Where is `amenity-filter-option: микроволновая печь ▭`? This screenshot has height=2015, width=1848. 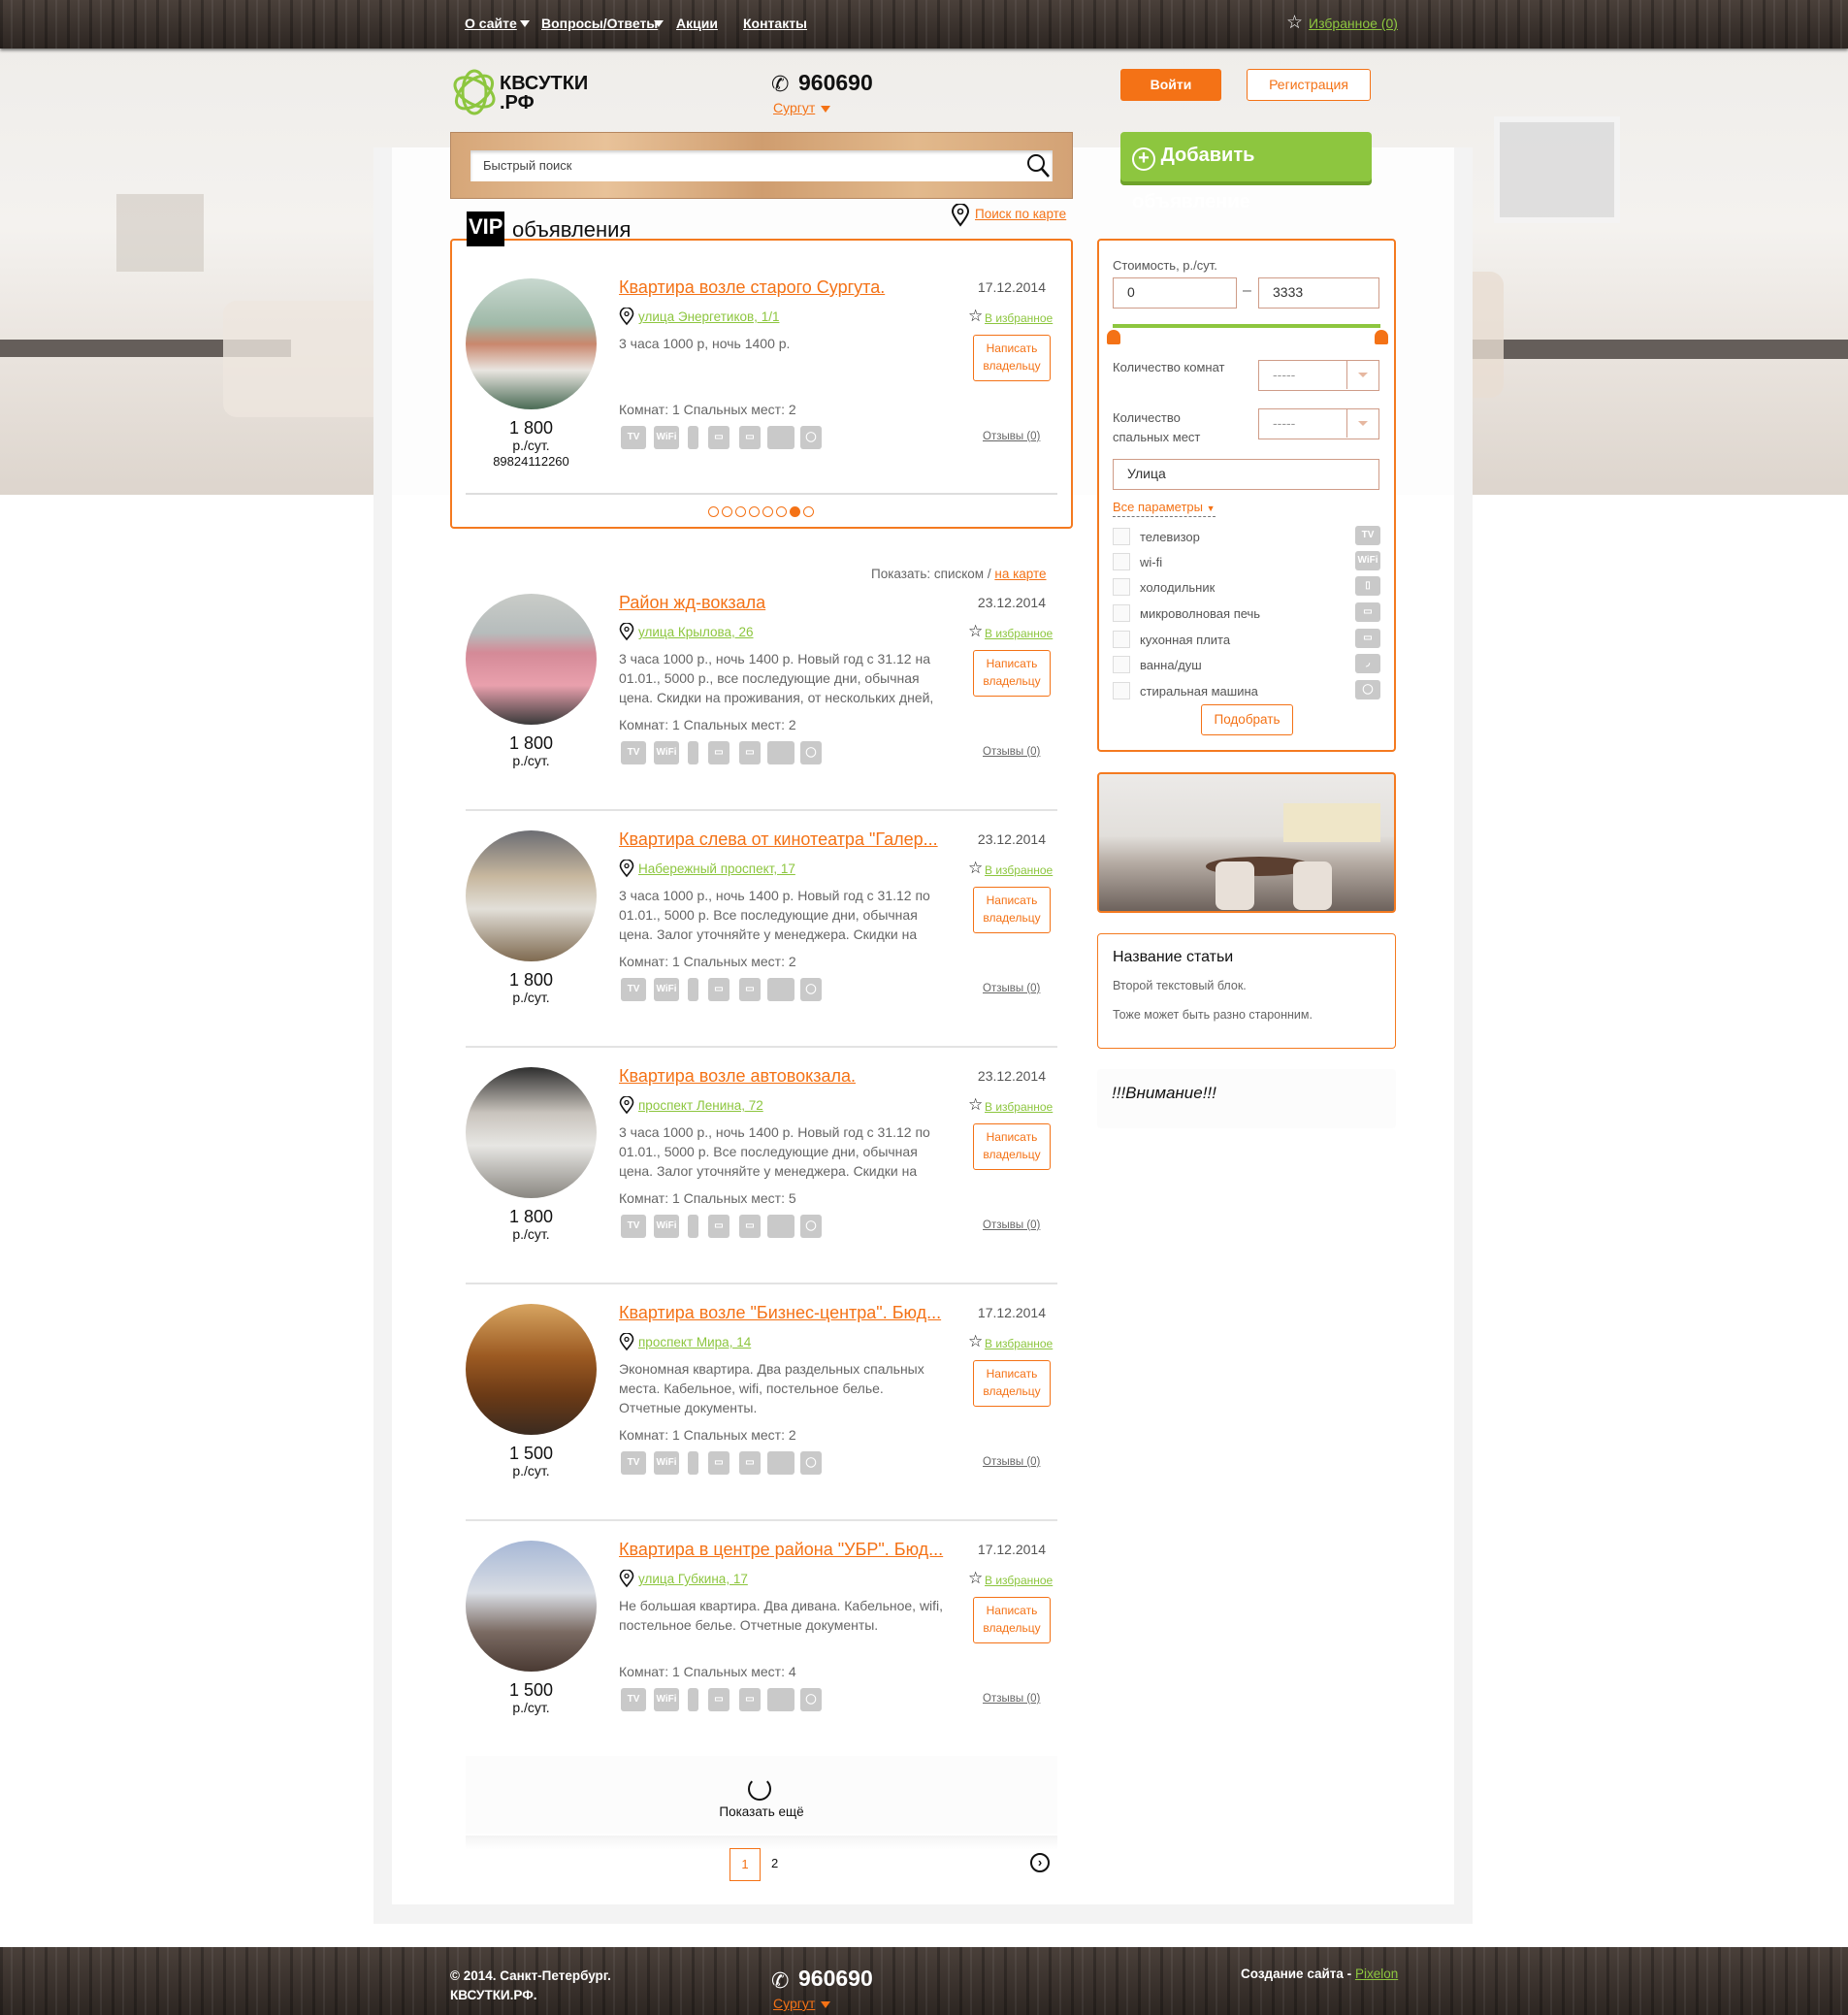
amenity-filter-option: микроволновая печь ▭ is located at coordinates (1246, 613).